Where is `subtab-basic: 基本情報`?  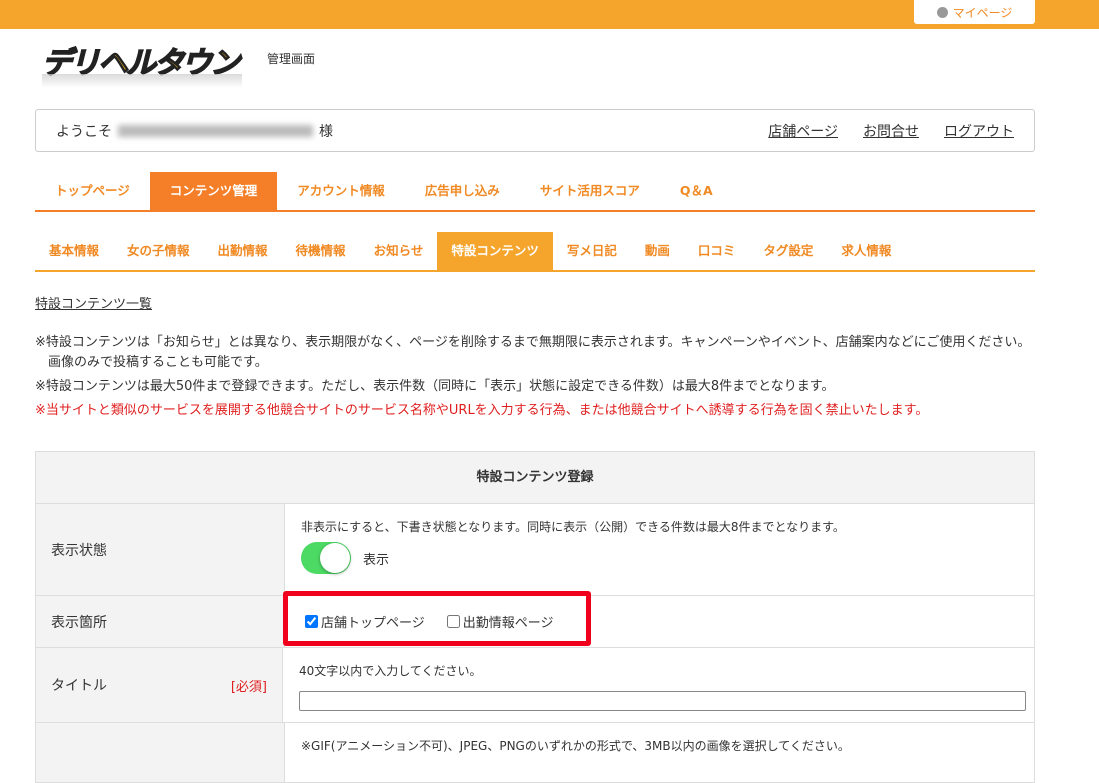 subtab-basic: 基本情報 is located at coordinates (74, 251).